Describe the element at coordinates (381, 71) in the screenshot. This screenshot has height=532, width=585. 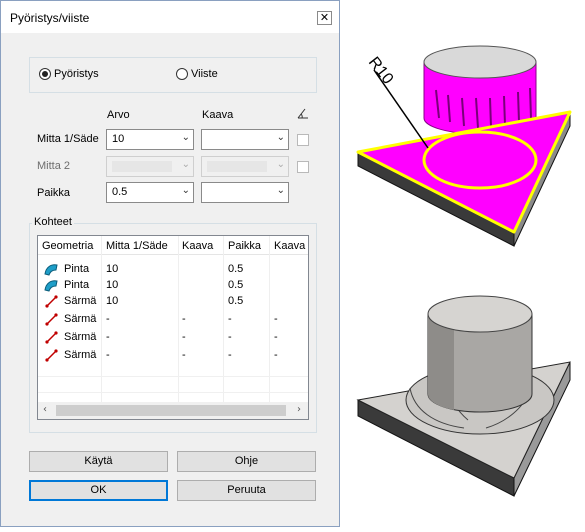
I see `radius-label: R10` at that location.